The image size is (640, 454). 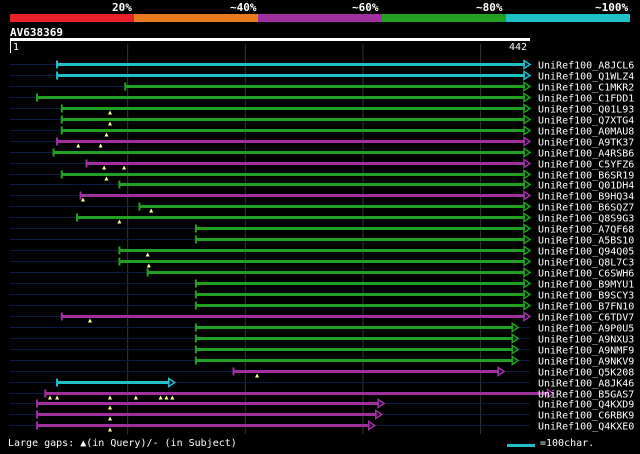 What do you see at coordinates (586, 88) in the screenshot?
I see `hit-label: UniRef100_C1MKR2` at bounding box center [586, 88].